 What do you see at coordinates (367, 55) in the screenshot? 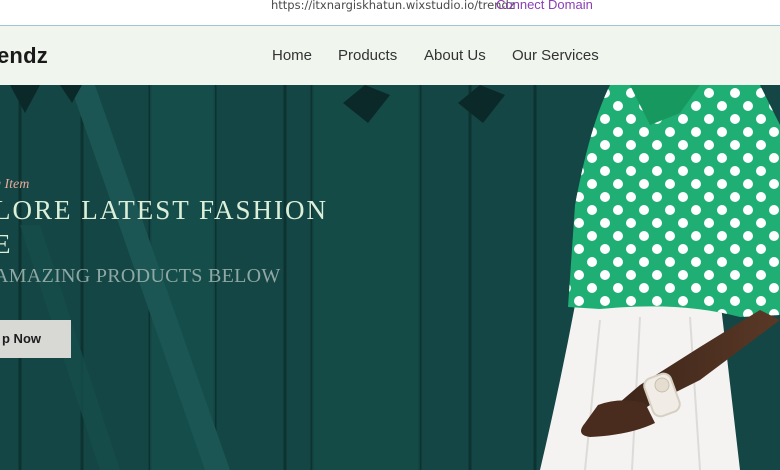
I see `nav-products: Products` at bounding box center [367, 55].